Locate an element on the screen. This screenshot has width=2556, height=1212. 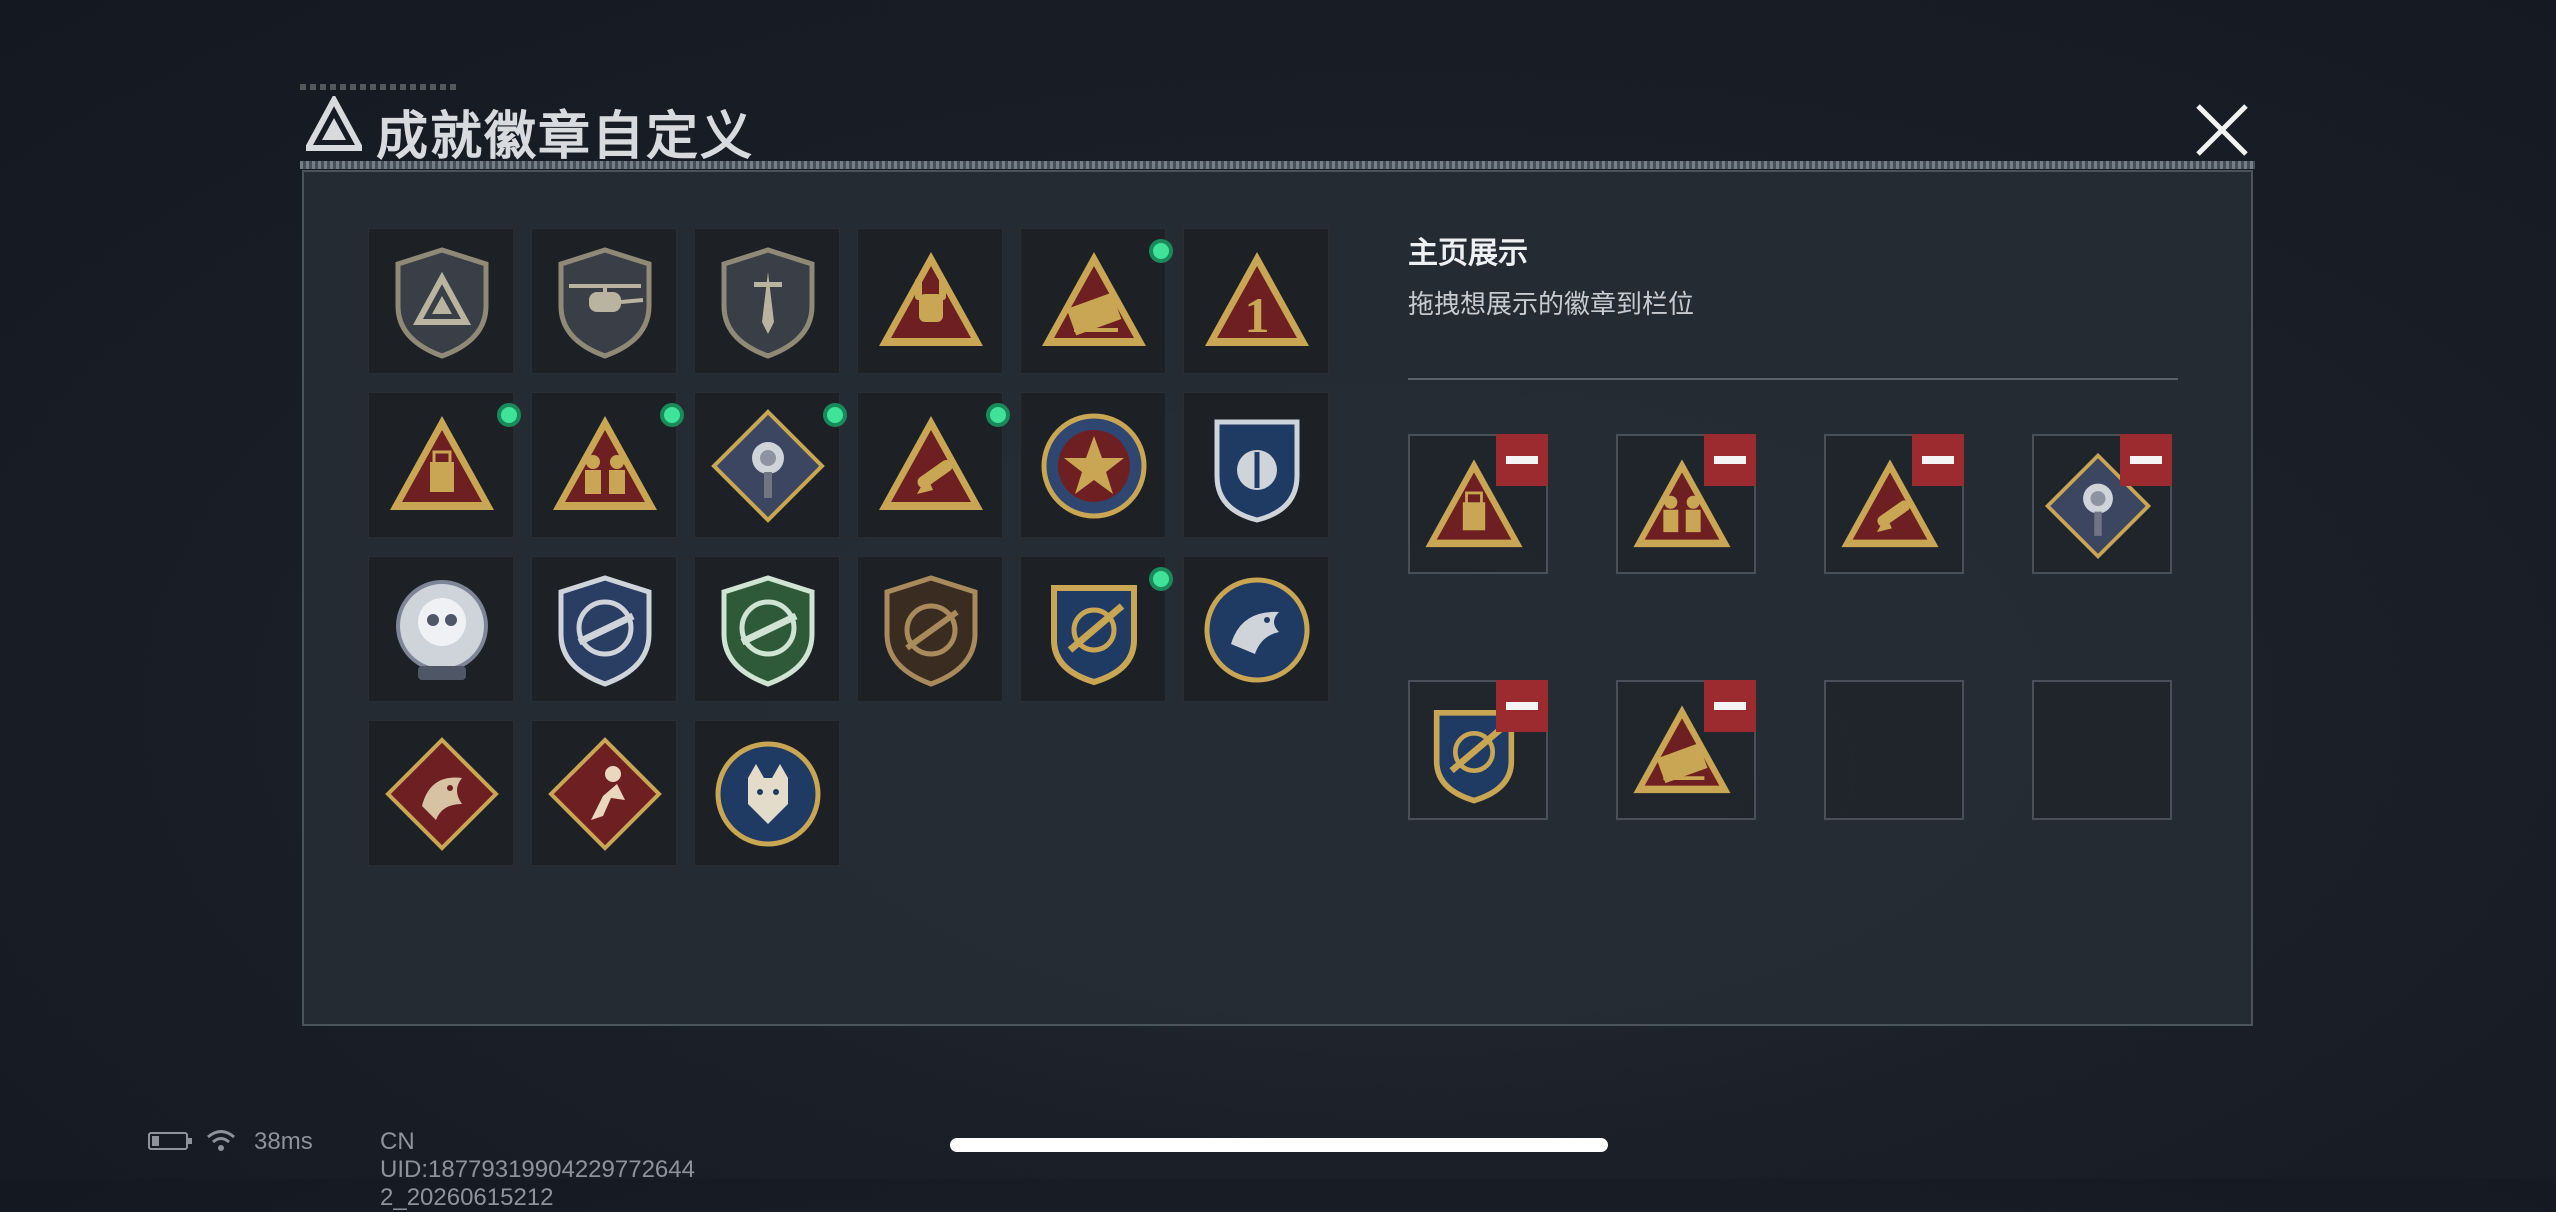
sniper-blue-shield-badge-icon is located at coordinates (605, 631).